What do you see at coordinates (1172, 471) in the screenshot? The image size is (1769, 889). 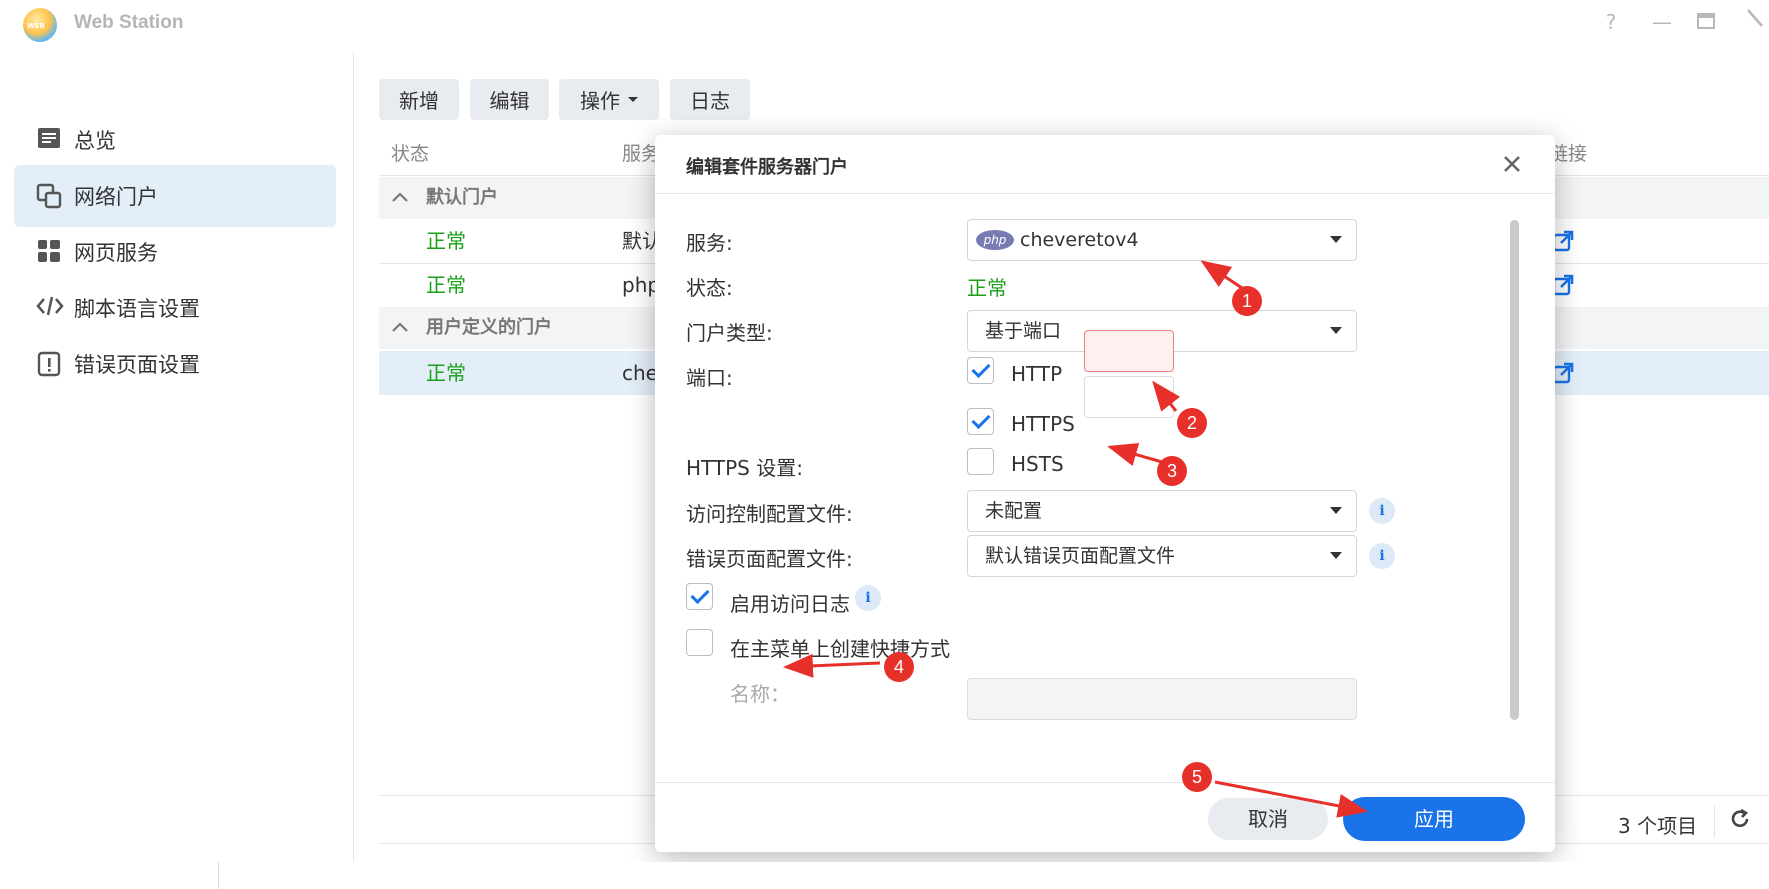 I see `annotation-badge-3: 3` at bounding box center [1172, 471].